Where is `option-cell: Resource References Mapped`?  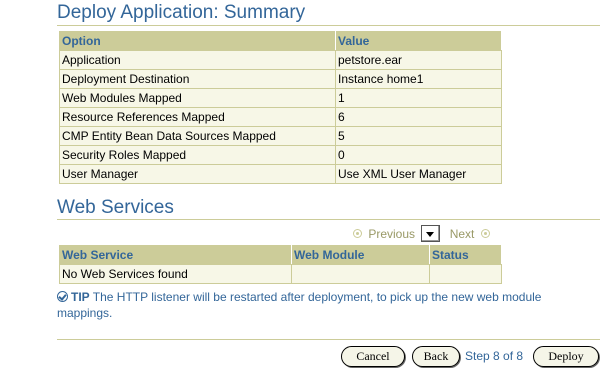 option-cell: Resource References Mapped is located at coordinates (197, 117).